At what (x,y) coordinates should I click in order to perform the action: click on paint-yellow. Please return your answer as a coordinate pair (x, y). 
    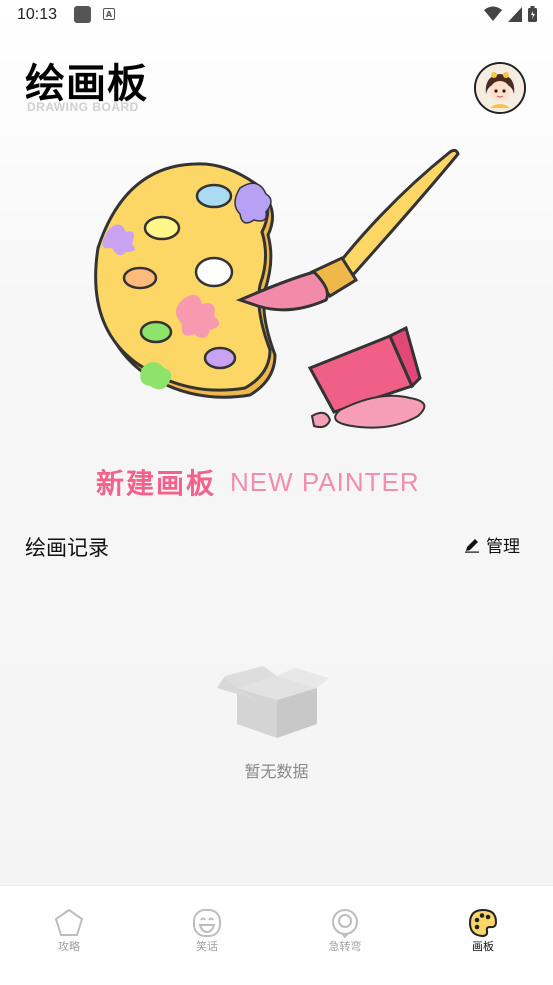
    Looking at the image, I should click on (162, 228).